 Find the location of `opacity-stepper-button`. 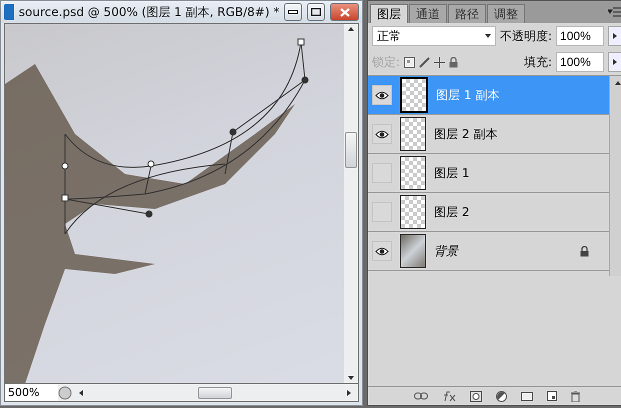

opacity-stepper-button is located at coordinates (614, 36).